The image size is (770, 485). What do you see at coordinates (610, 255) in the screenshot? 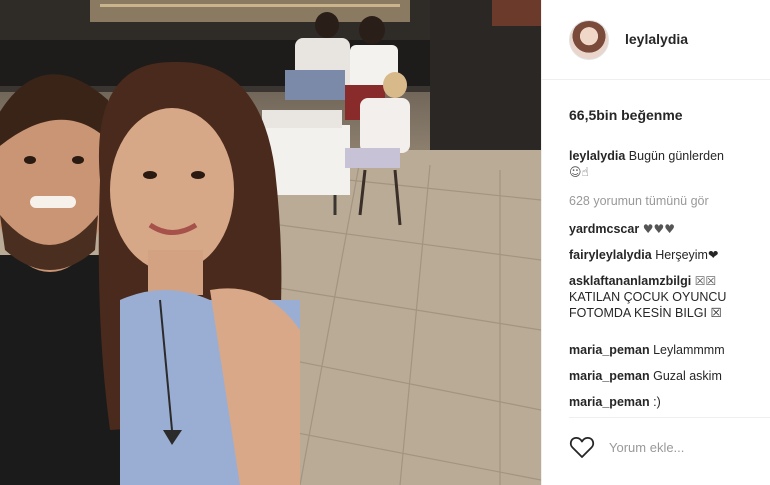
I see `comment-username: fairyleylalydia` at bounding box center [610, 255].